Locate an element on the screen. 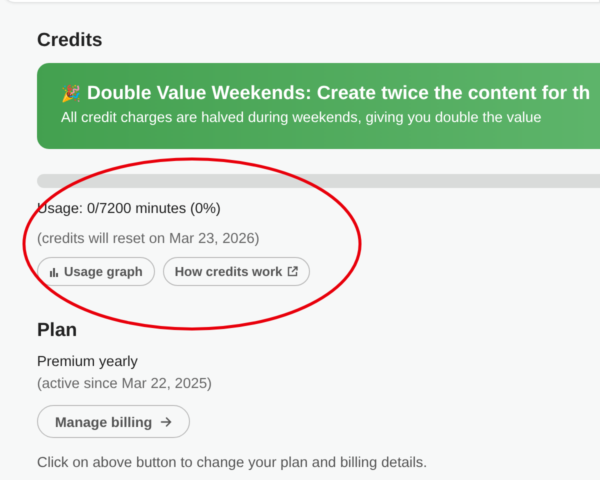 The width and height of the screenshot is (600, 480). plan-since: (active since Mar 22, 2025) is located at coordinates (124, 384).